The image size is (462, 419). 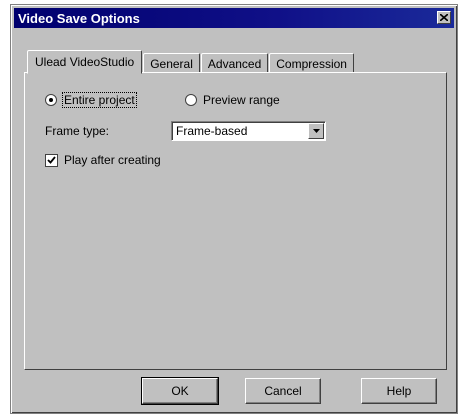 What do you see at coordinates (180, 391) in the screenshot?
I see `ok-button: OK` at bounding box center [180, 391].